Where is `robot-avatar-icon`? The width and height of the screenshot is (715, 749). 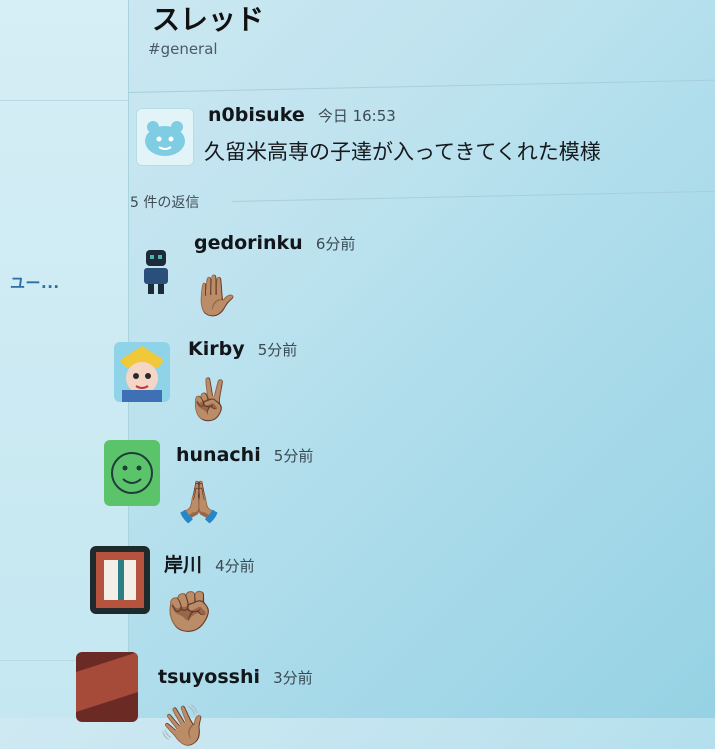 robot-avatar-icon is located at coordinates (156, 272).